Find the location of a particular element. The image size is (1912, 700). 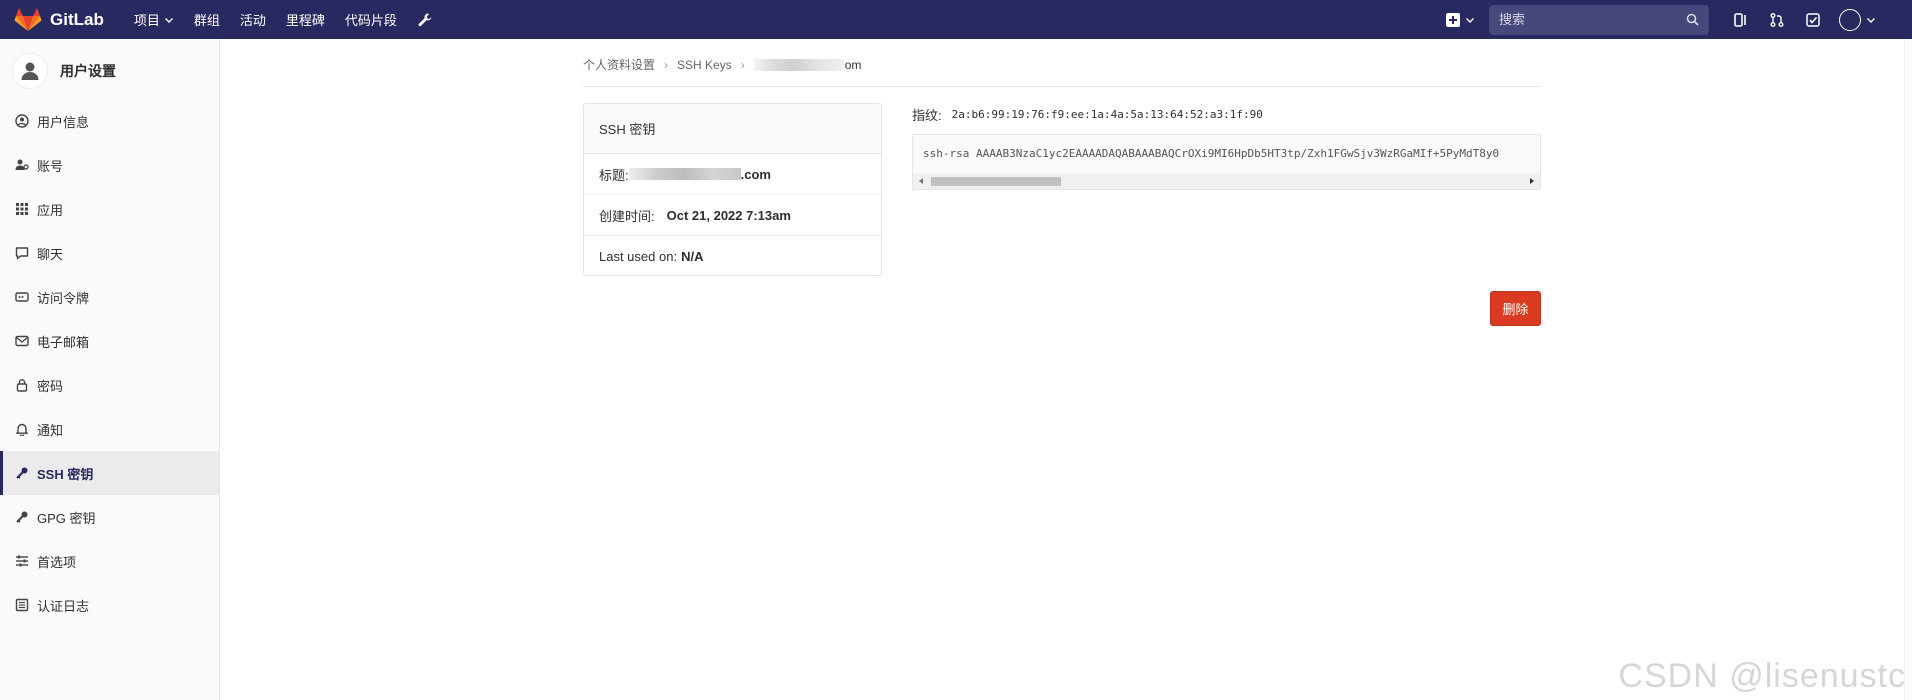

key-last-used-label: Last used on: is located at coordinates (638, 256).